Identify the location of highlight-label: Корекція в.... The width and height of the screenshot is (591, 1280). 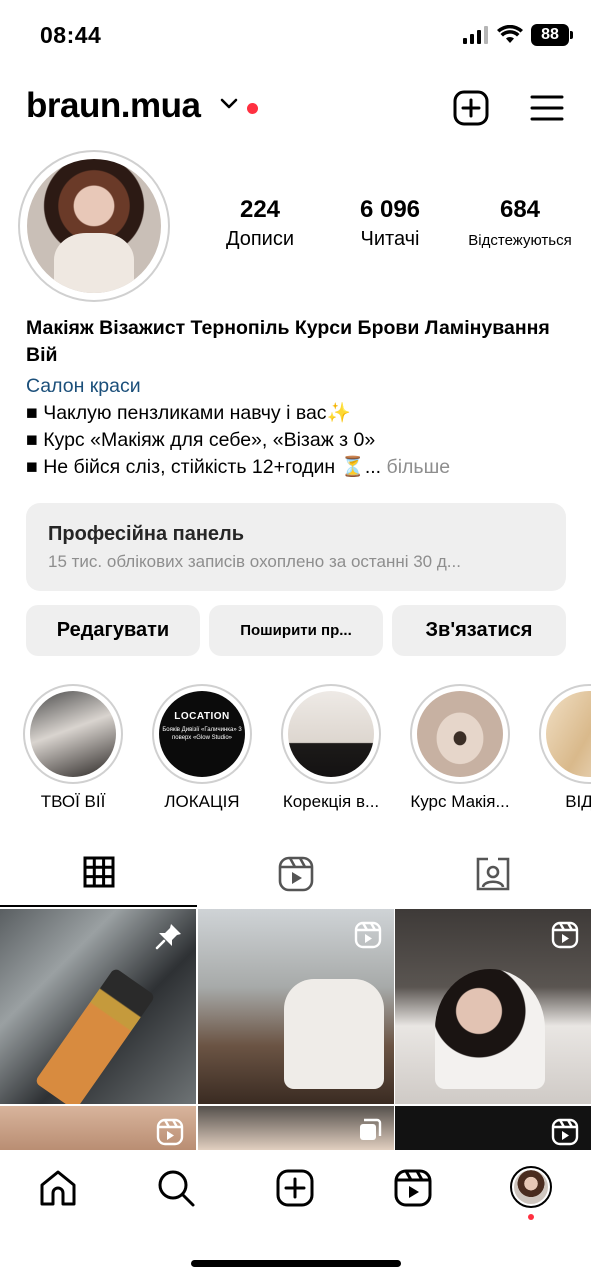
(331, 801).